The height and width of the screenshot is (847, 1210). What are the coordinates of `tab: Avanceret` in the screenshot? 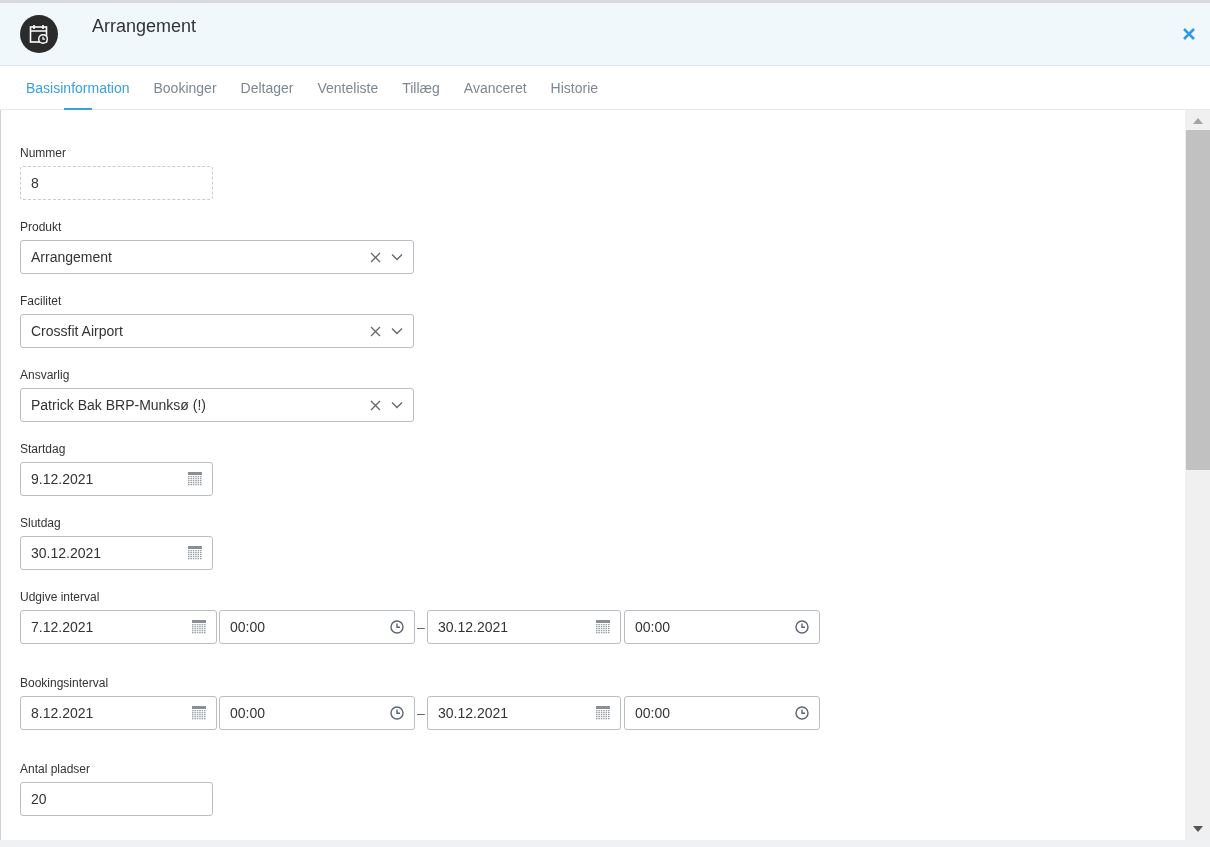 It's located at (495, 87).